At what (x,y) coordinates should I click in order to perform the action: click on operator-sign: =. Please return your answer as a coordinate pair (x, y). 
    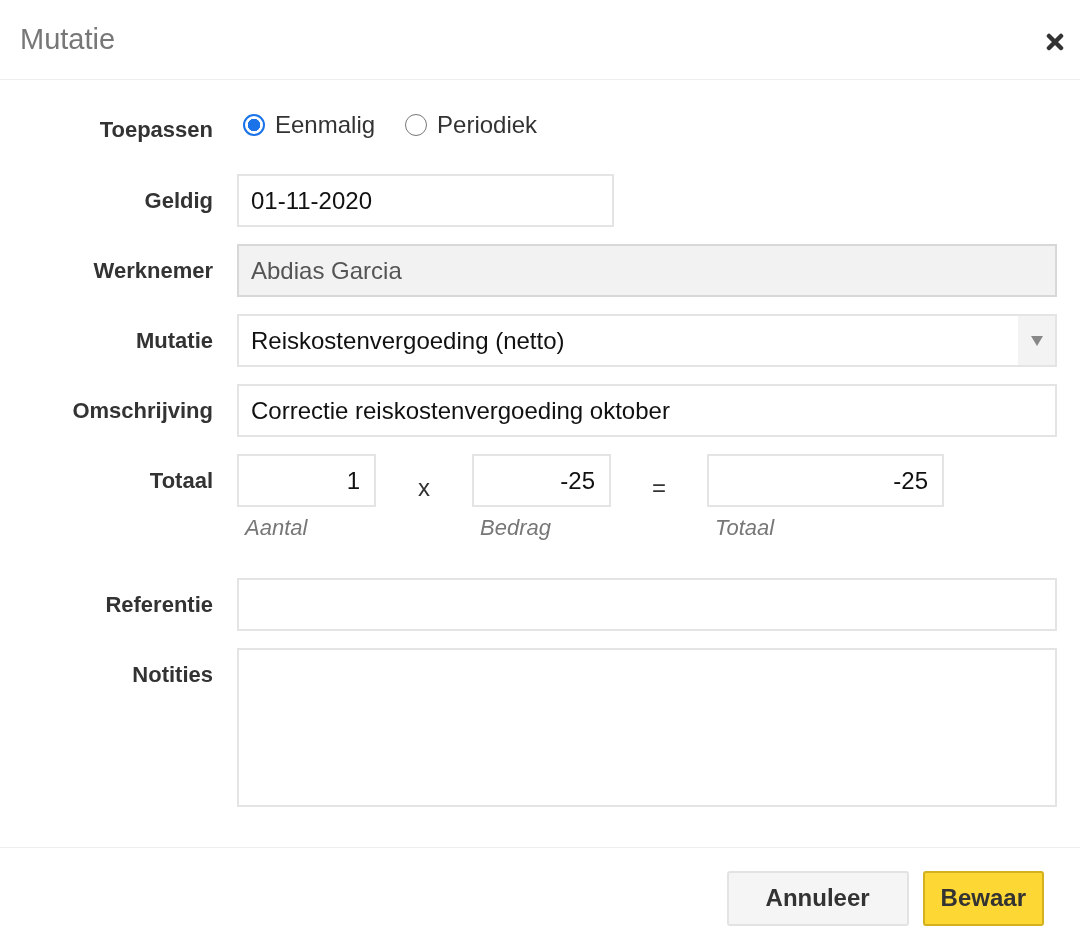
    Looking at the image, I should click on (659, 488).